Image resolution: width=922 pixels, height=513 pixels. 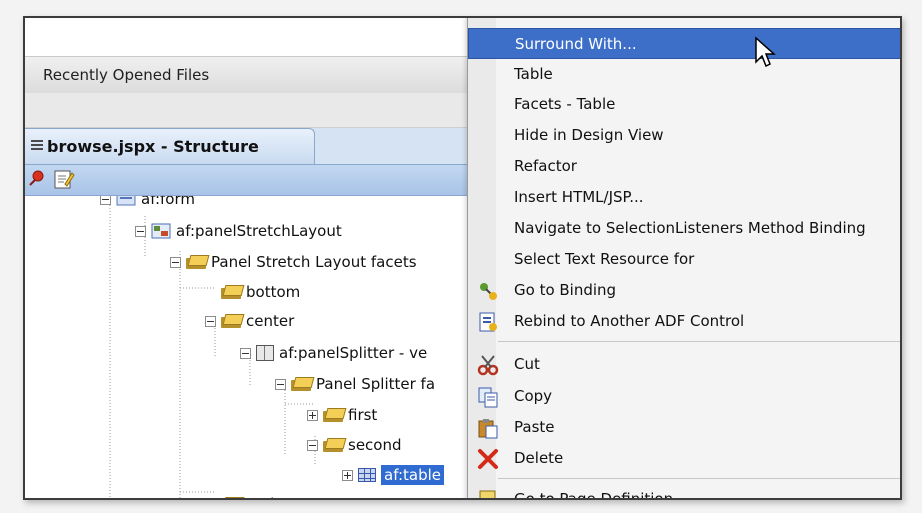 I want to click on tree-node-label: af:form, so click(x=168, y=202).